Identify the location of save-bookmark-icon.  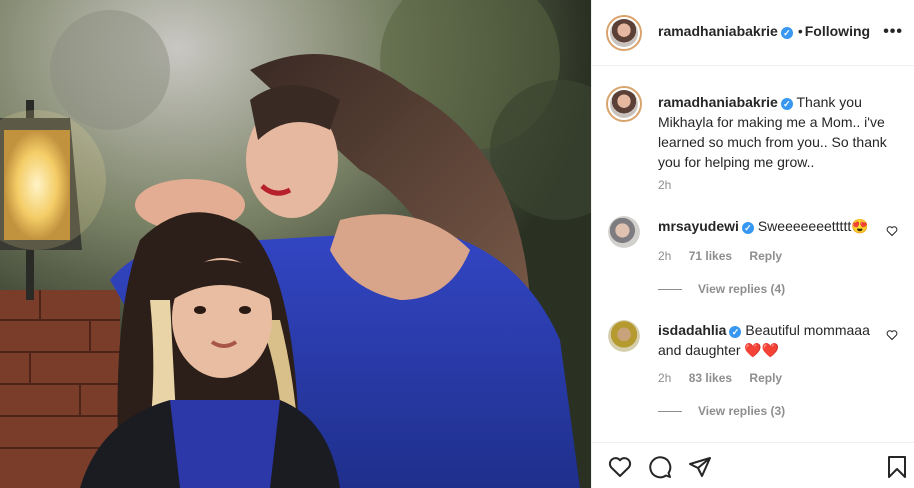
(897, 467).